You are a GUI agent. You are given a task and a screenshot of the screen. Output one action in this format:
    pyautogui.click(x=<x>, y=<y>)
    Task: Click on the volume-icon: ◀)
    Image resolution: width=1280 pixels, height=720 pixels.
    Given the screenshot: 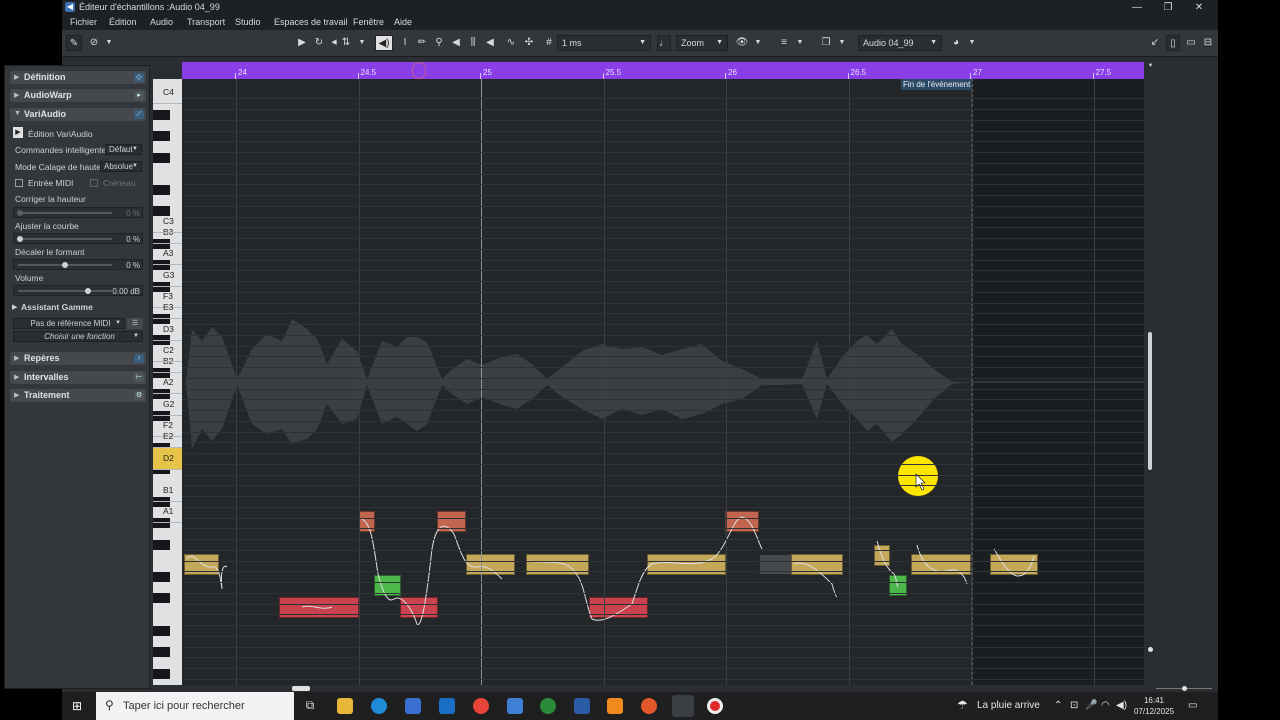 What is the action you would take?
    pyautogui.click(x=1121, y=705)
    